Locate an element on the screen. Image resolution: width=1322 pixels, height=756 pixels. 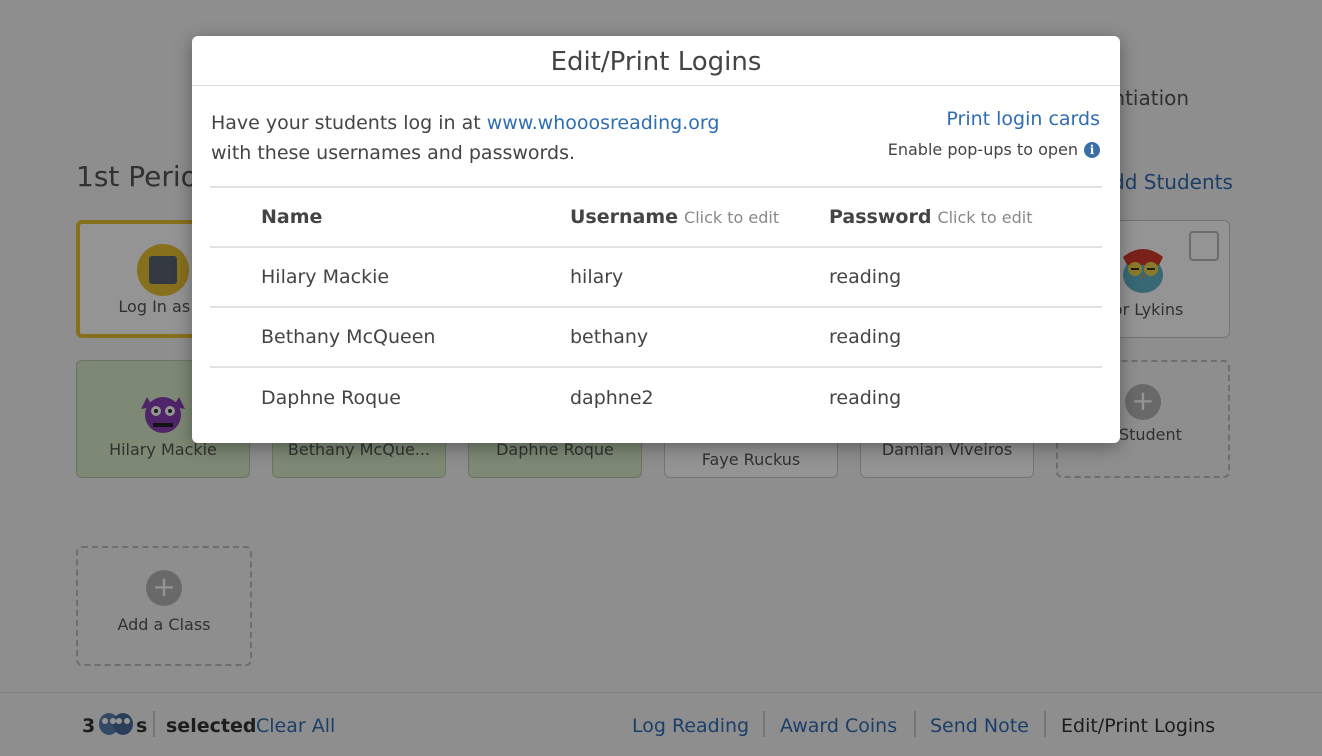
student-name-cell: Bethany McQueen is located at coordinates (415, 336).